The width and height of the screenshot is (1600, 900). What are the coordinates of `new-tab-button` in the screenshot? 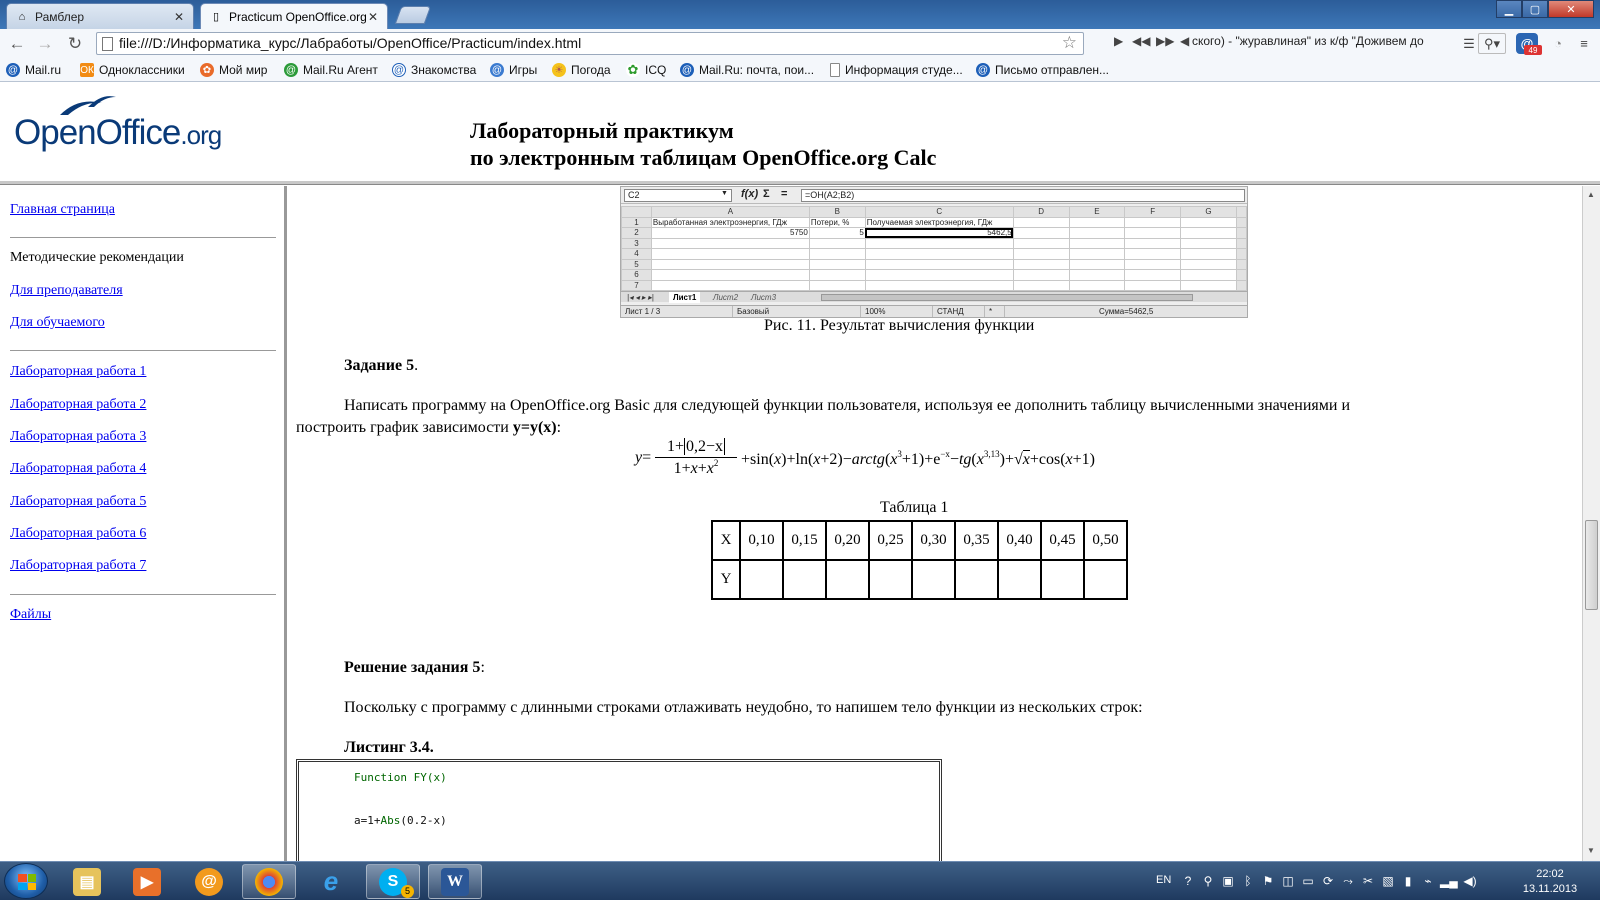 It's located at (413, 15).